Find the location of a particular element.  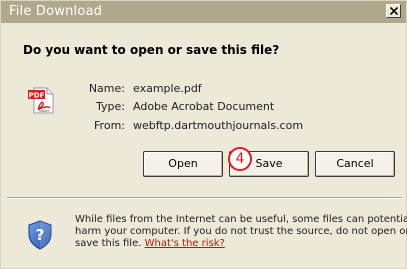

close-icon is located at coordinates (394, 11).